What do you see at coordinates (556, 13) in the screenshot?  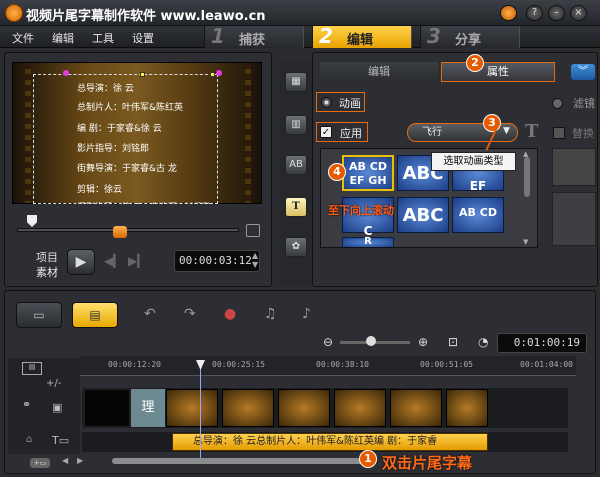 I see `minimize-button: –` at bounding box center [556, 13].